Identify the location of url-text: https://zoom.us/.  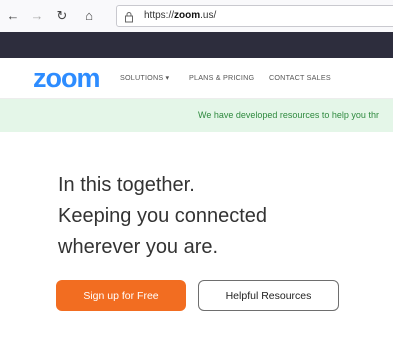
(180, 15).